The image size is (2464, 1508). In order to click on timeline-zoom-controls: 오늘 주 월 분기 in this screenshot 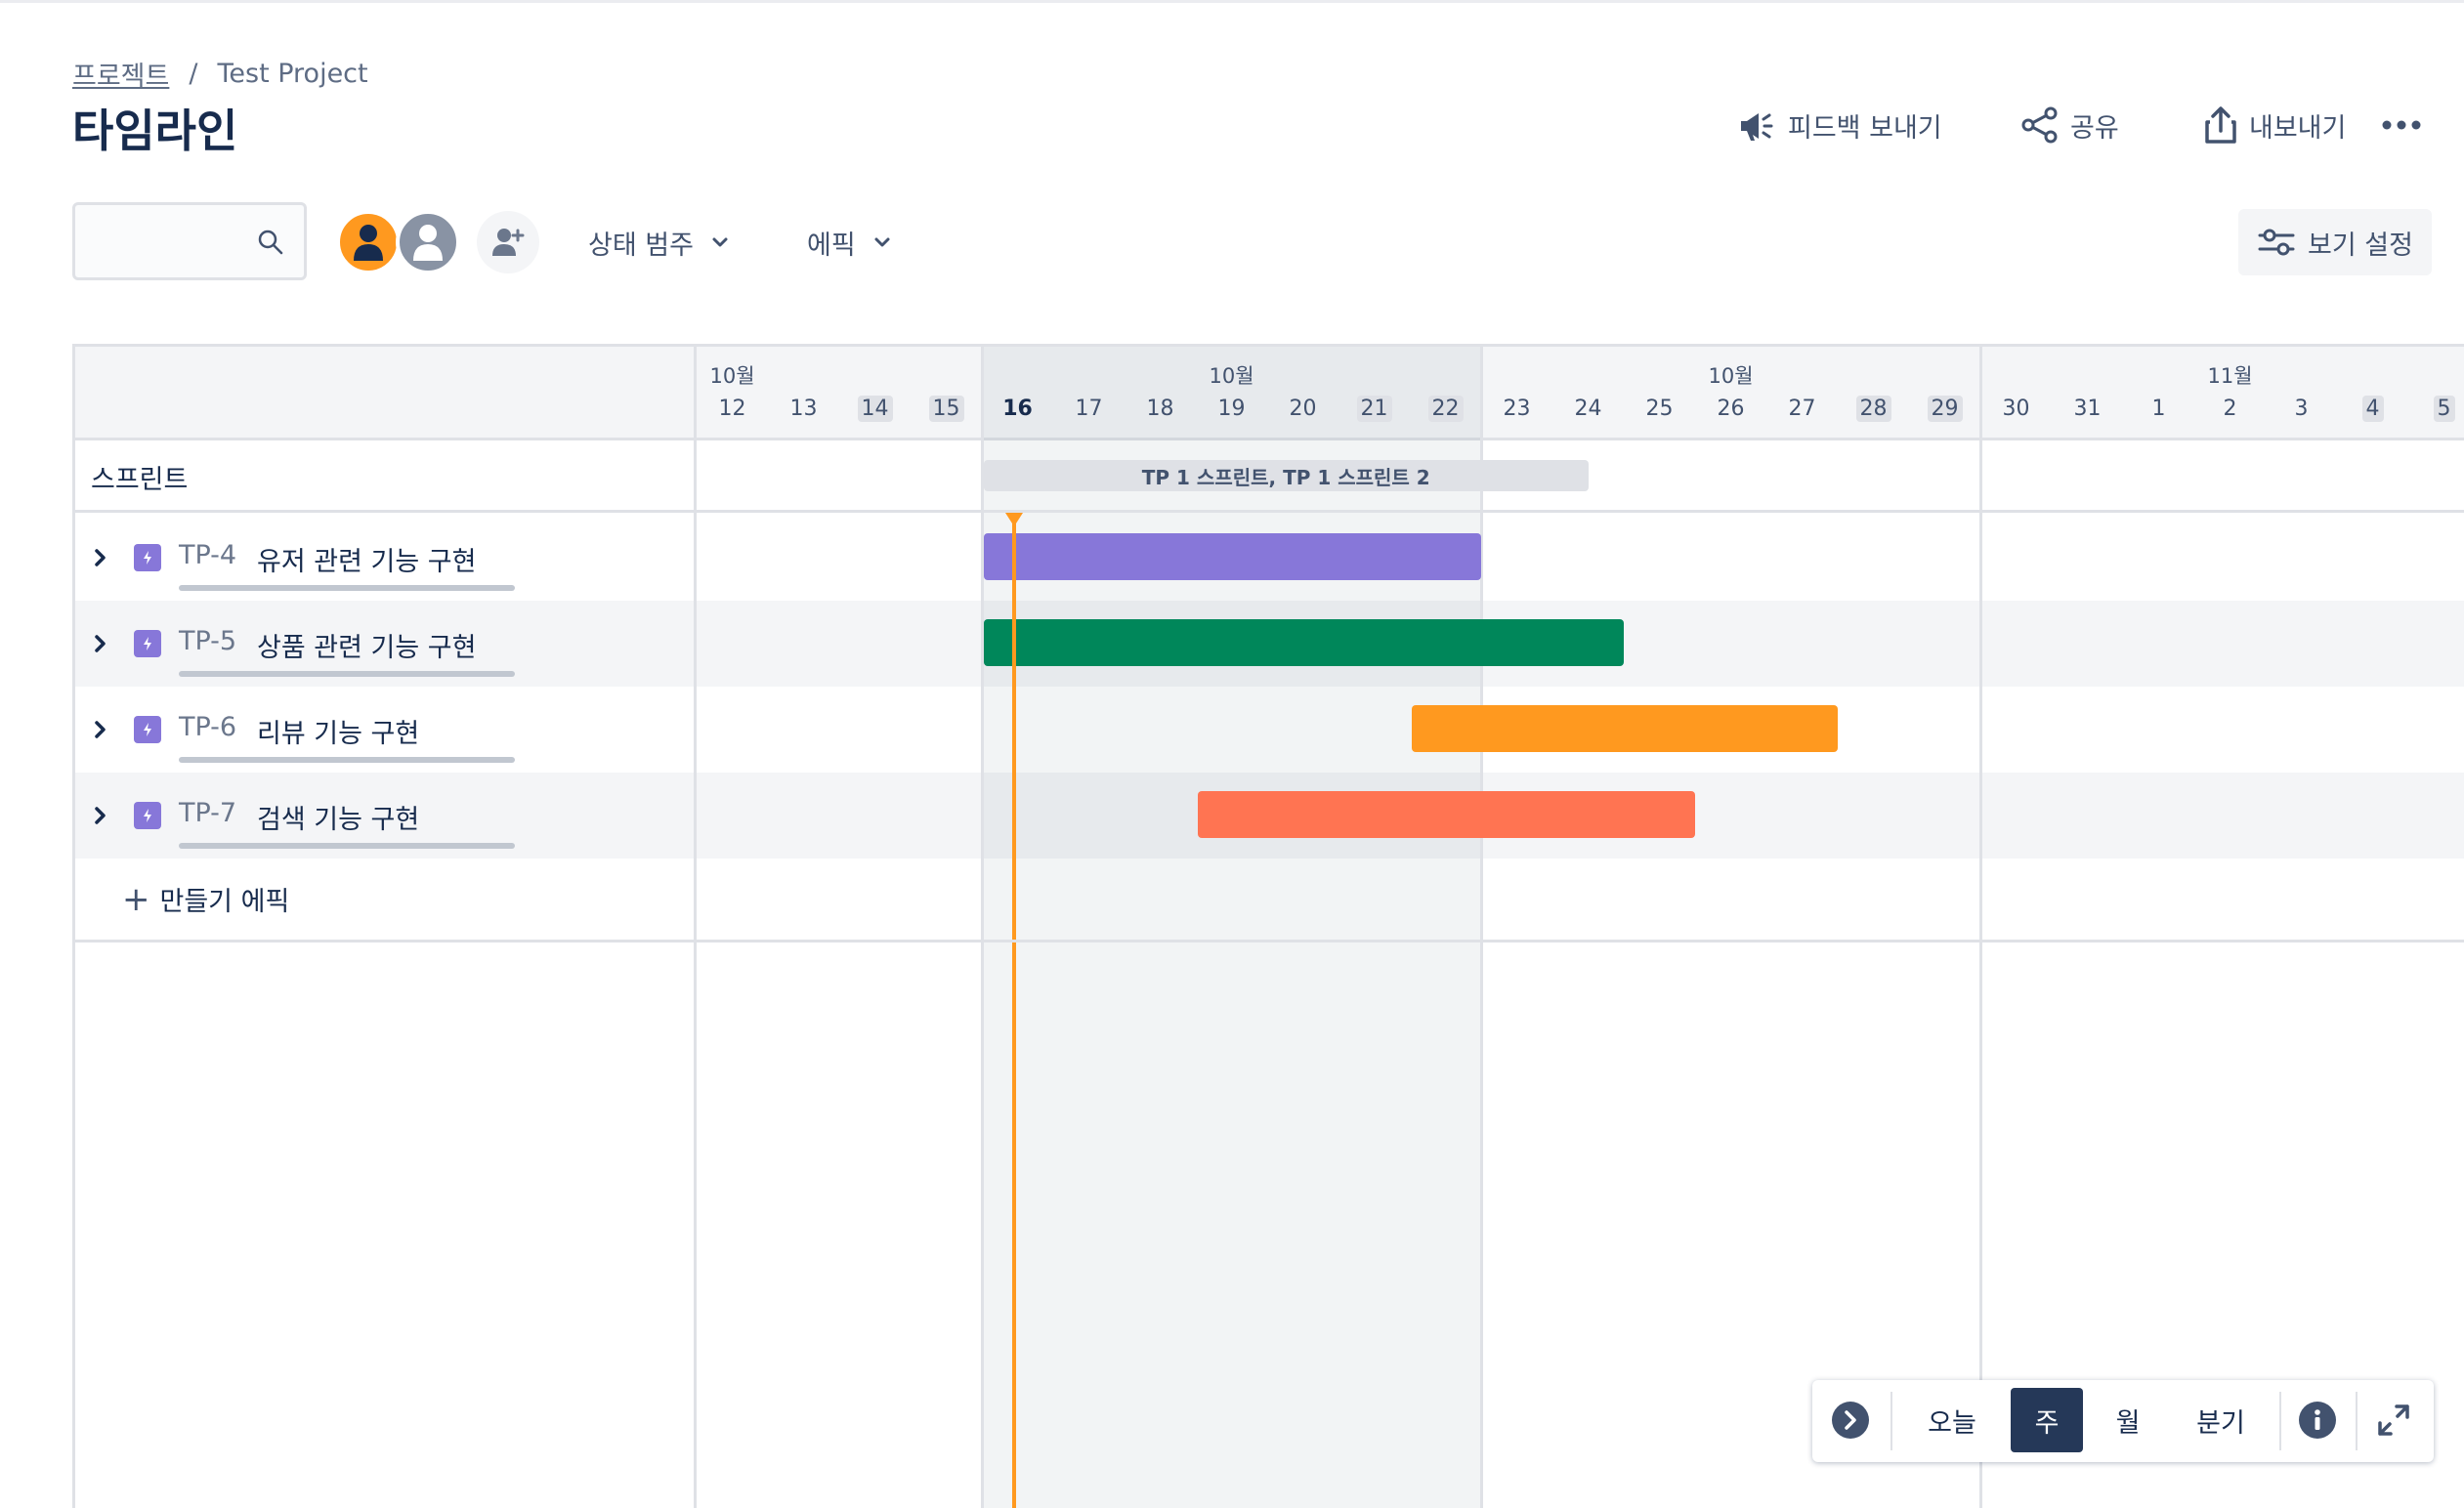, I will do `click(2123, 1421)`.